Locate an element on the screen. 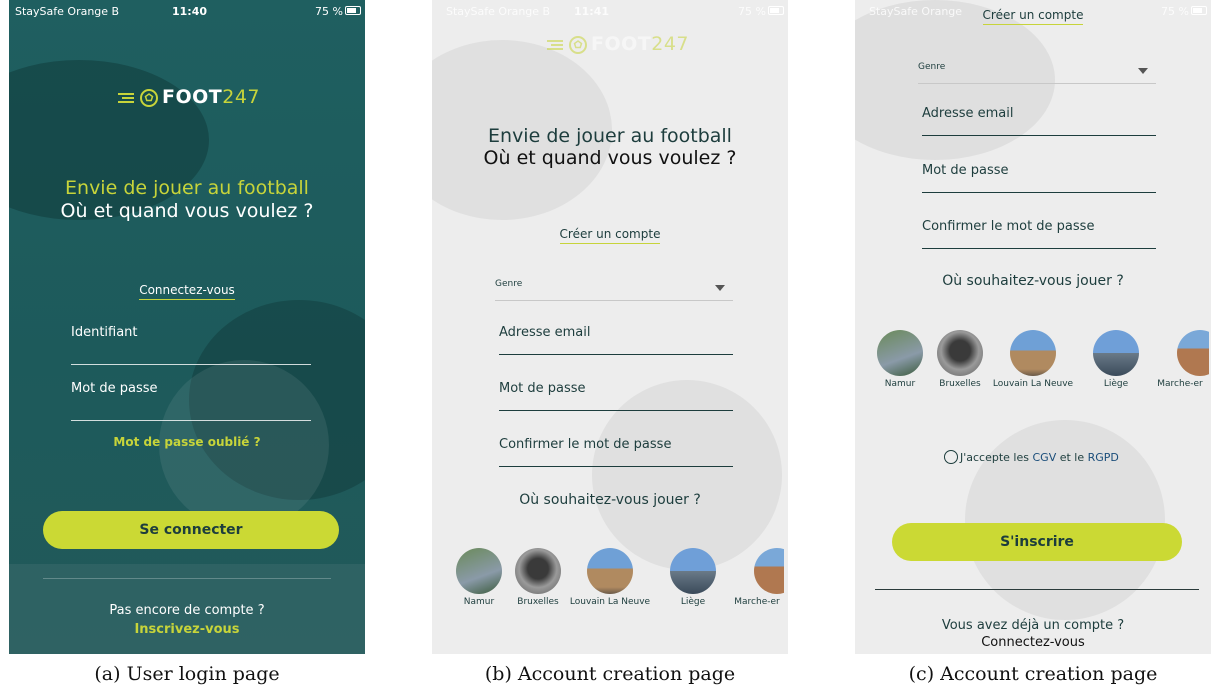 The width and height of the screenshot is (1214, 697). caption-b: (b) Account creation page is located at coordinates (610, 674).